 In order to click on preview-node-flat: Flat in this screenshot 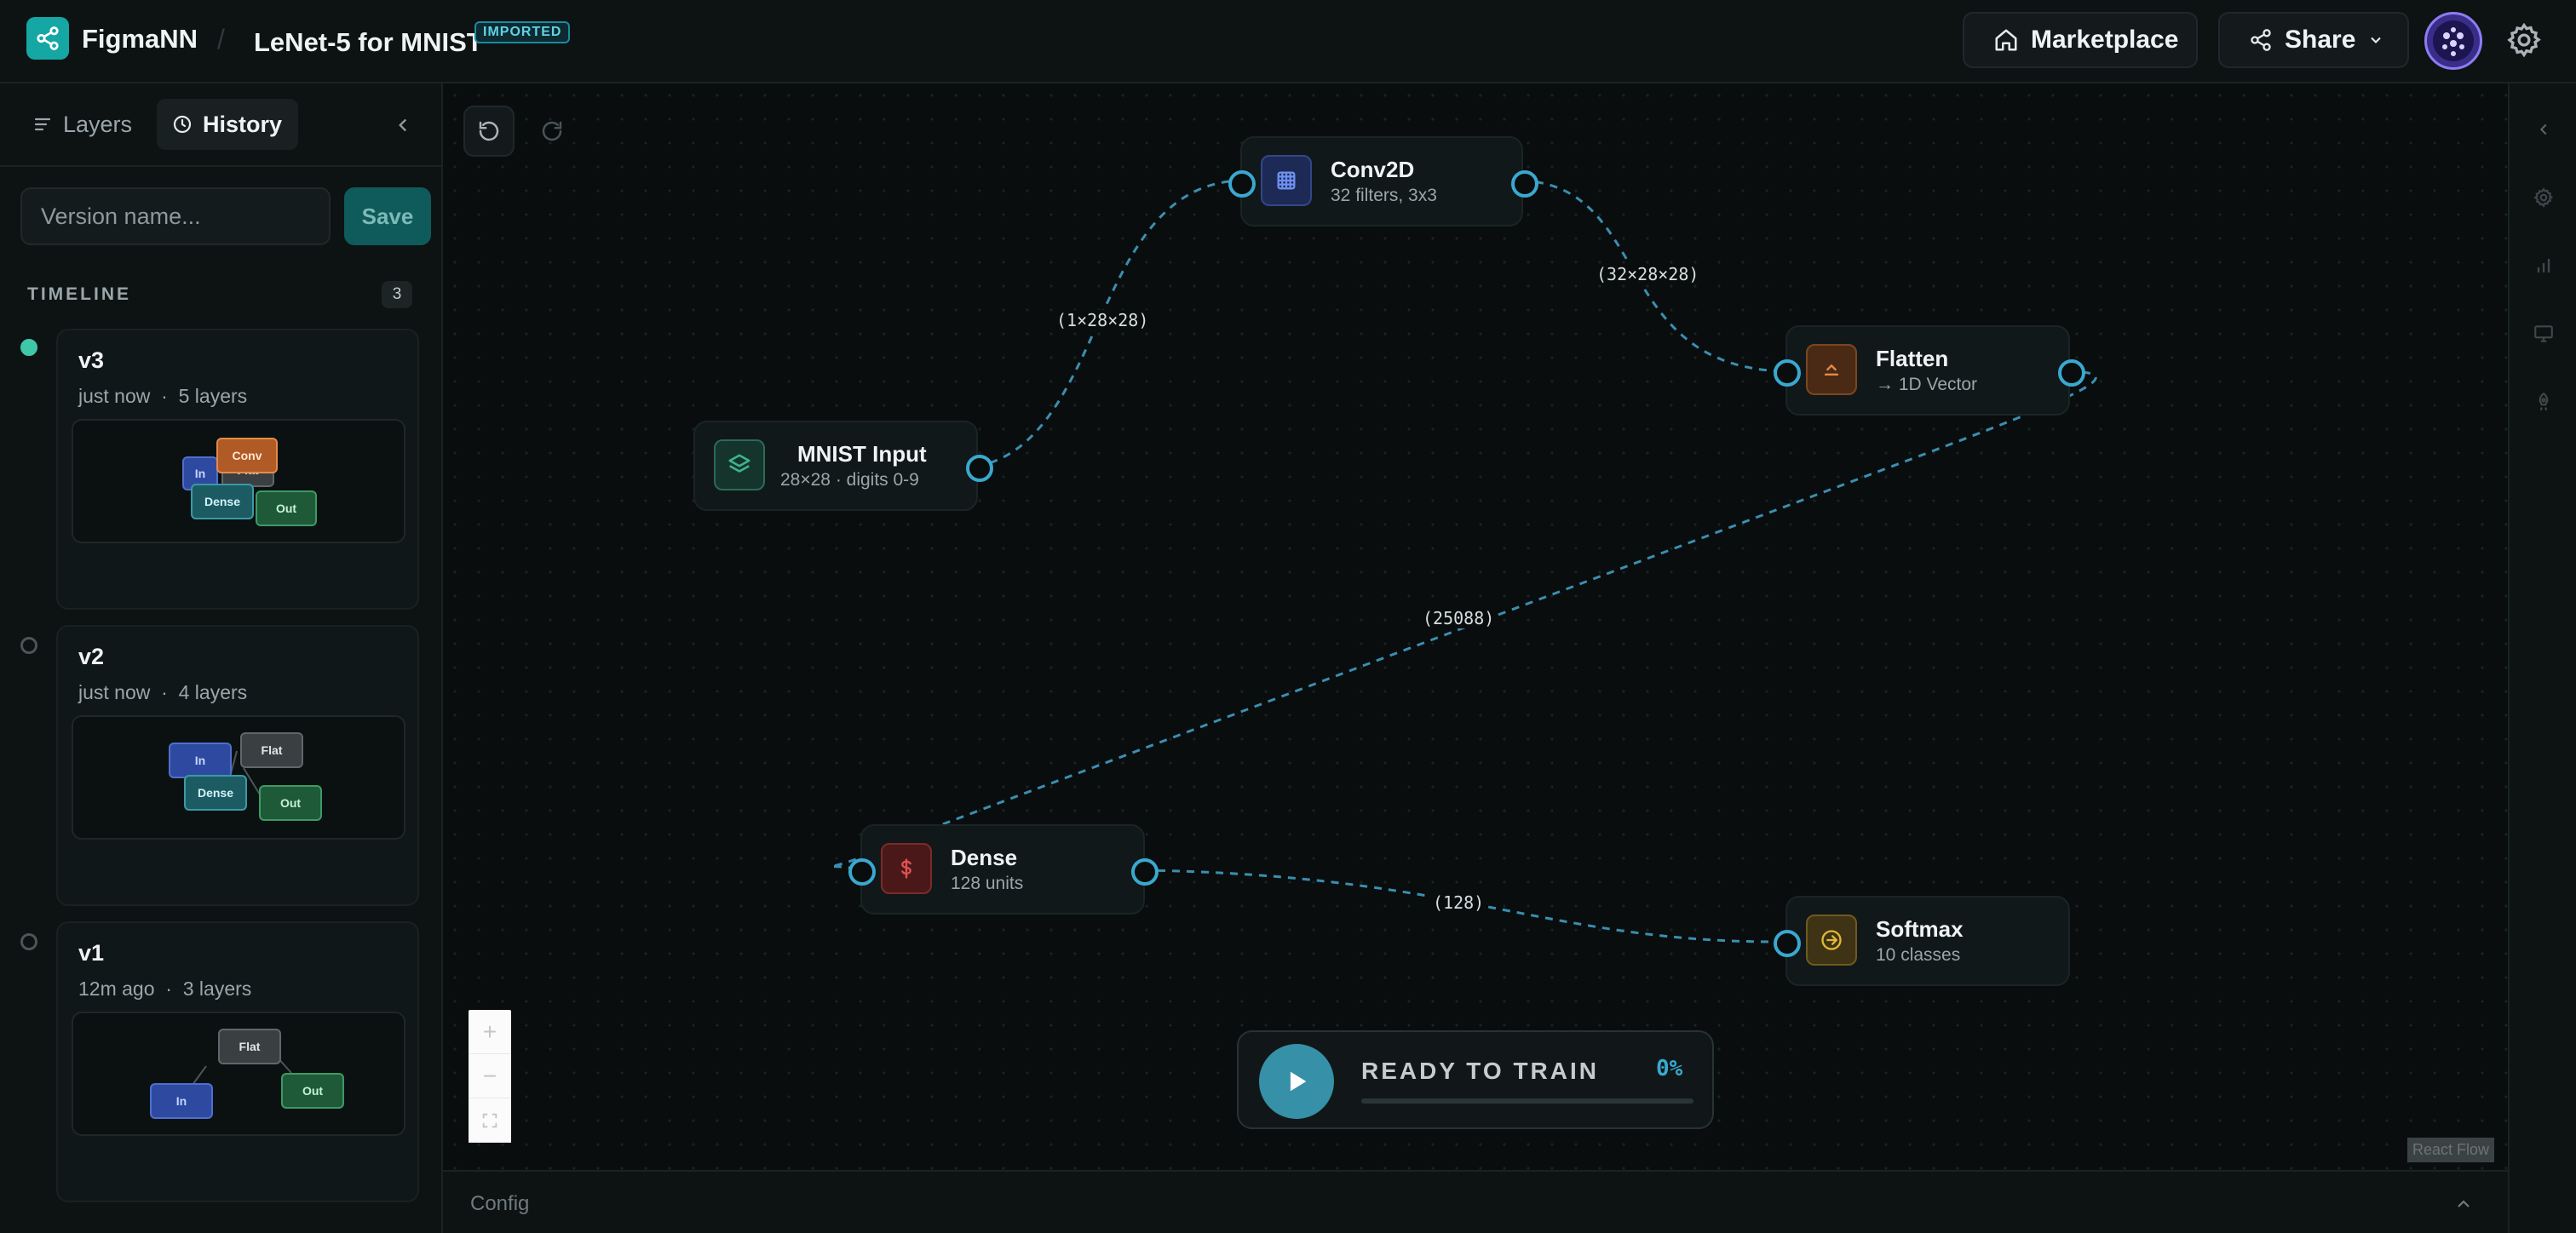, I will do `click(272, 750)`.